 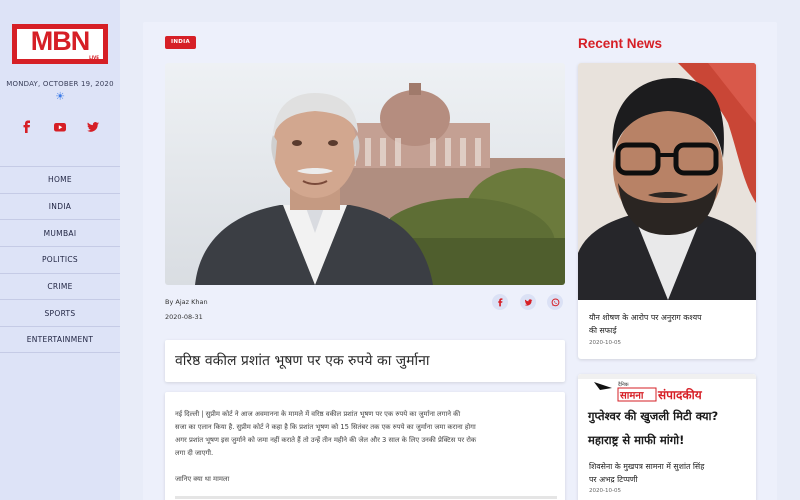 What do you see at coordinates (202, 479) in the screenshot?
I see `article-subheading: जानिए क्या था मामला` at bounding box center [202, 479].